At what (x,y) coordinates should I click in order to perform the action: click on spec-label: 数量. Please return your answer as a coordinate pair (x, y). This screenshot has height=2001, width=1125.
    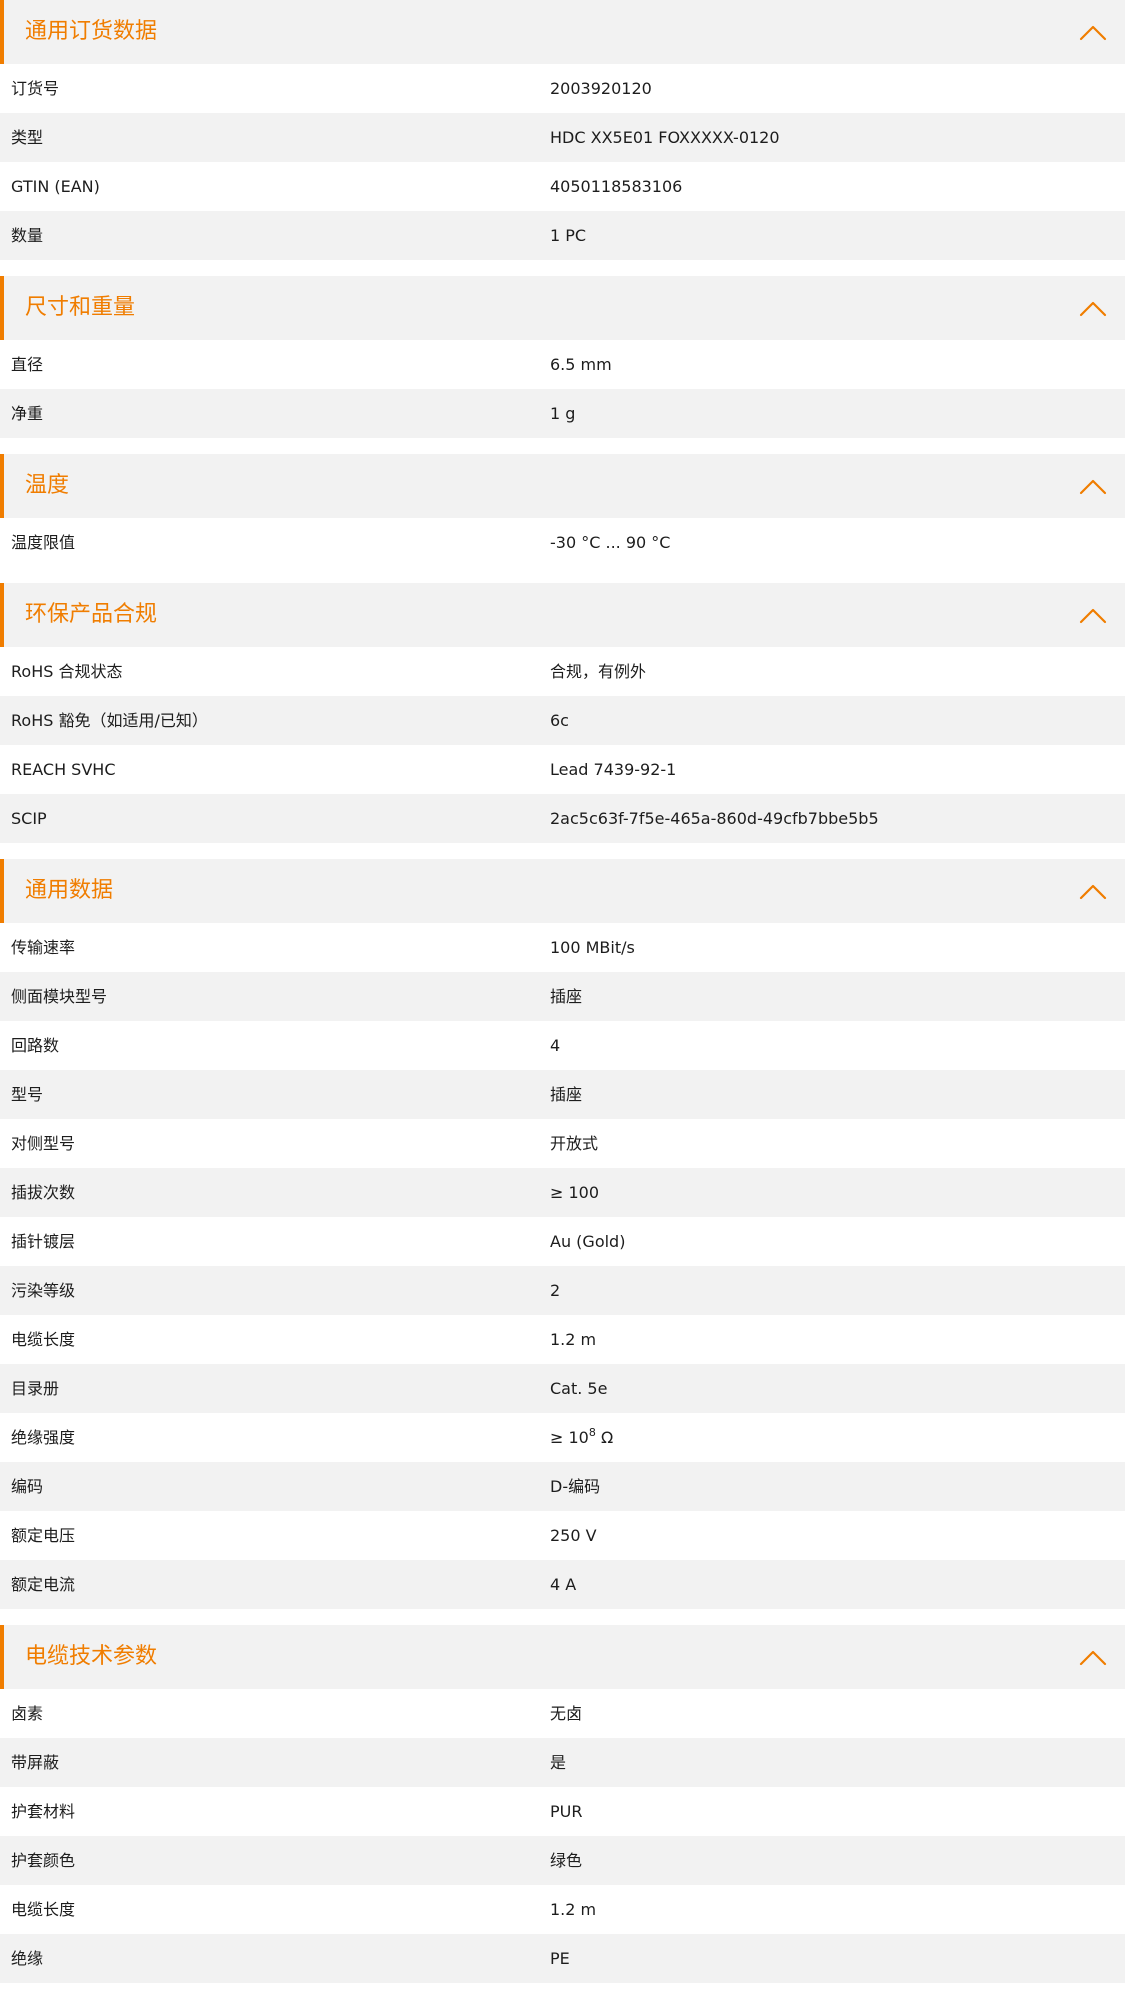
    Looking at the image, I should click on (27, 235).